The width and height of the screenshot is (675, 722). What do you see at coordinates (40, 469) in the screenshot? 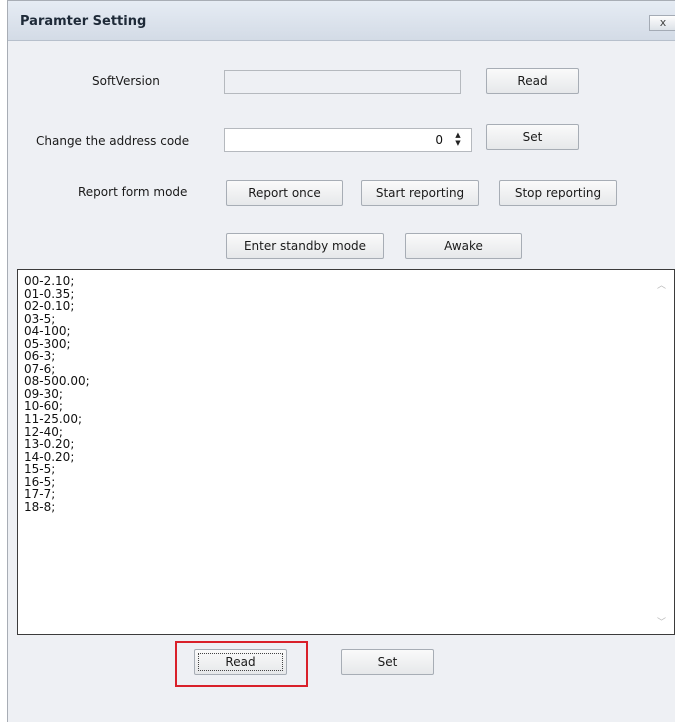
I see `parameter-line: 15-5;` at bounding box center [40, 469].